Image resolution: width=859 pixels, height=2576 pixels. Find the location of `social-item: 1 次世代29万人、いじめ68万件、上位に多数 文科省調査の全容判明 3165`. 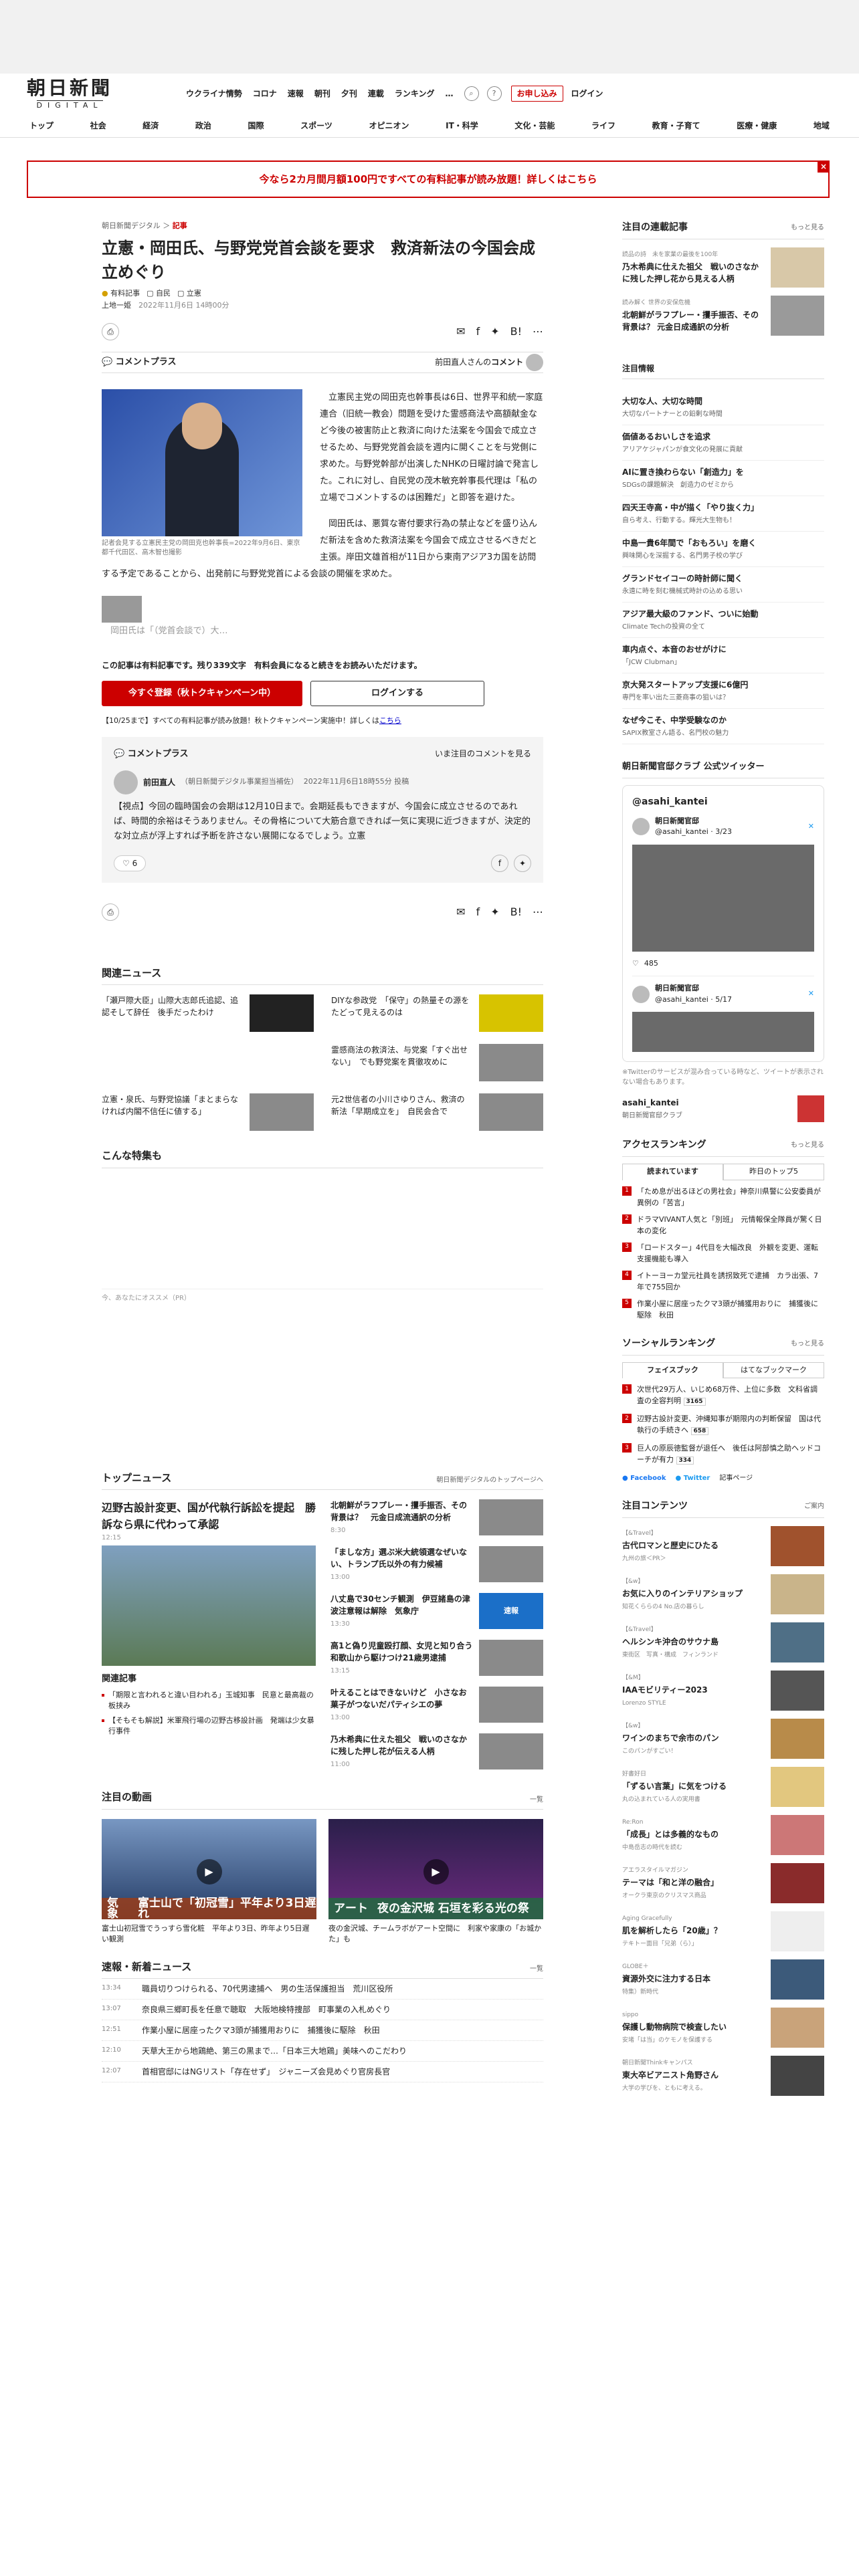

social-item: 1 次世代29万人、いじめ68万件、上位に多数 文科省調査の全容判明 3165 is located at coordinates (723, 1396).